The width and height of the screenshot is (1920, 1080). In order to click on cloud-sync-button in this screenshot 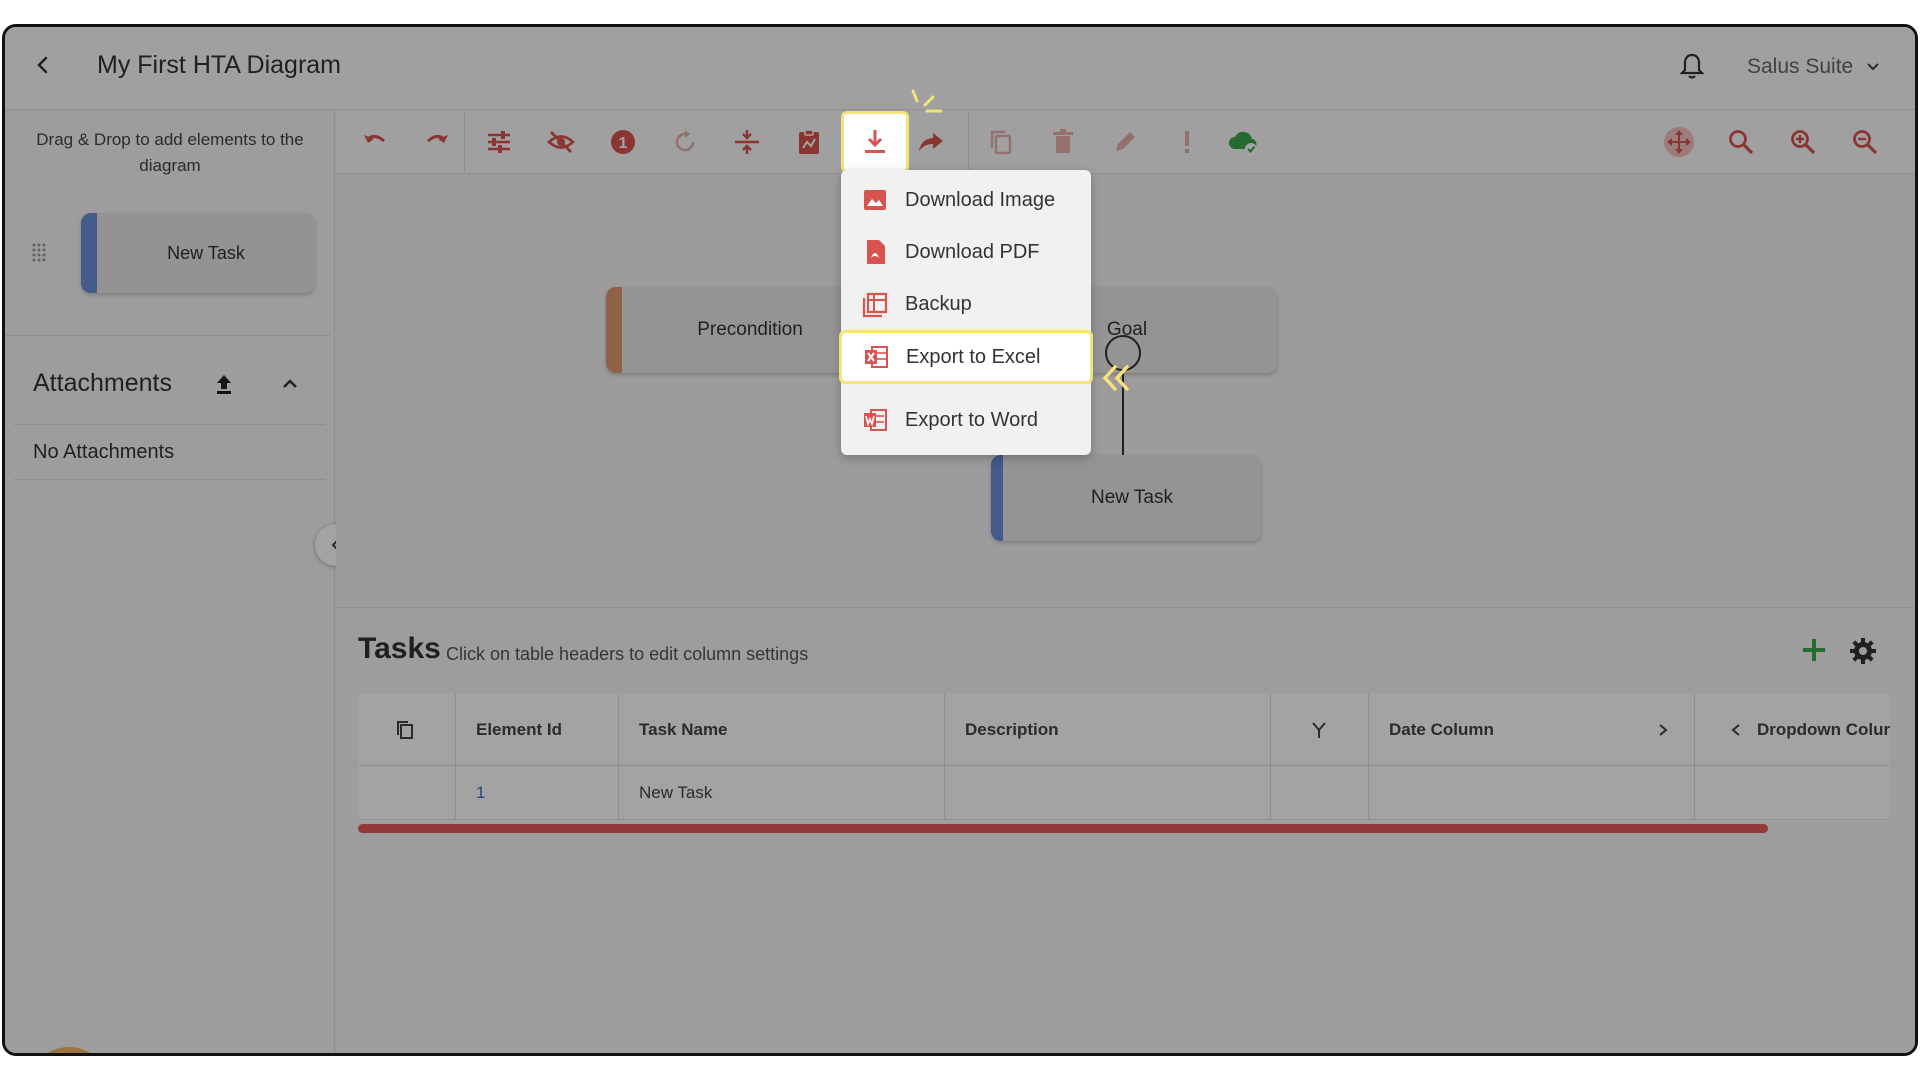, I will do `click(1243, 142)`.